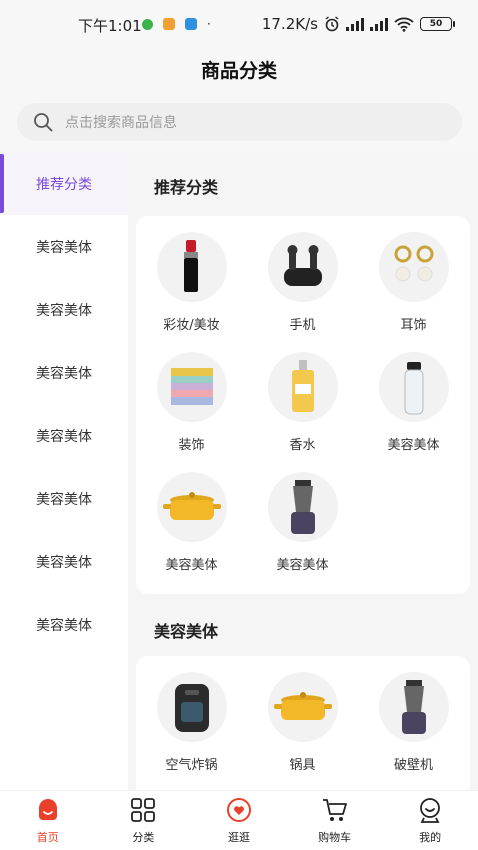 This screenshot has width=478, height=850. I want to click on air-fryer-icon, so click(191, 707).